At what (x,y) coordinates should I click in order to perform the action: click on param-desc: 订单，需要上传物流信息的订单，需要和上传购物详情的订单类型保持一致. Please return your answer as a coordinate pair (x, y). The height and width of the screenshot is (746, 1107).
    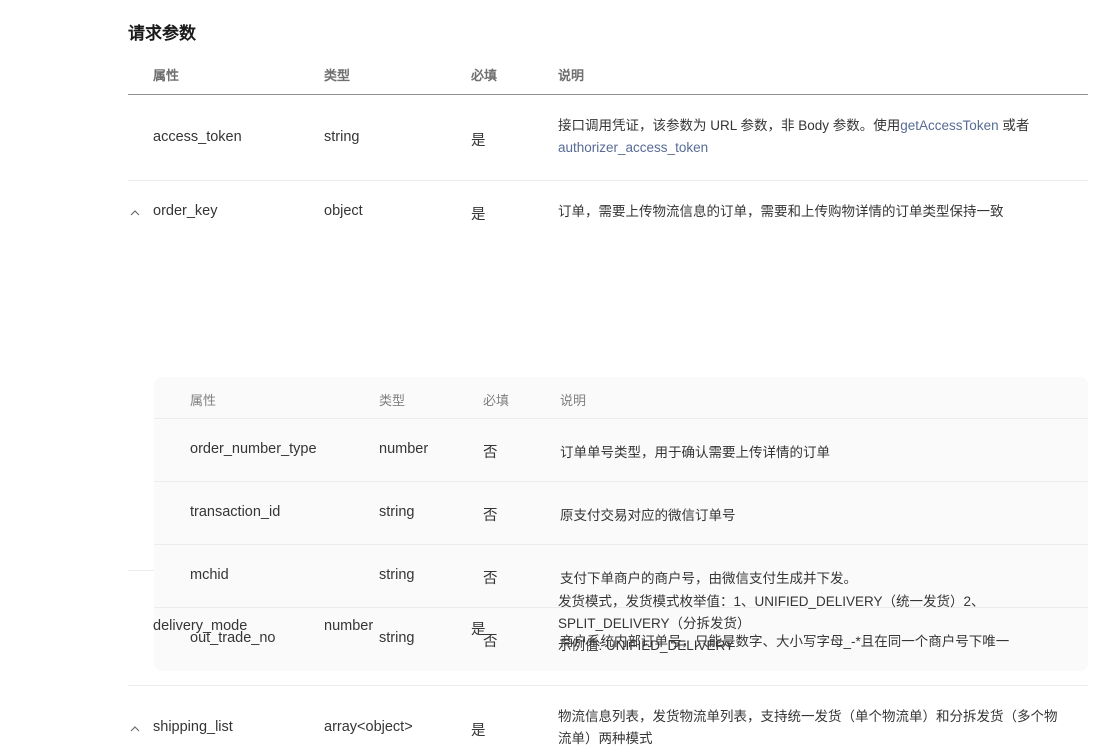
    Looking at the image, I should click on (781, 211).